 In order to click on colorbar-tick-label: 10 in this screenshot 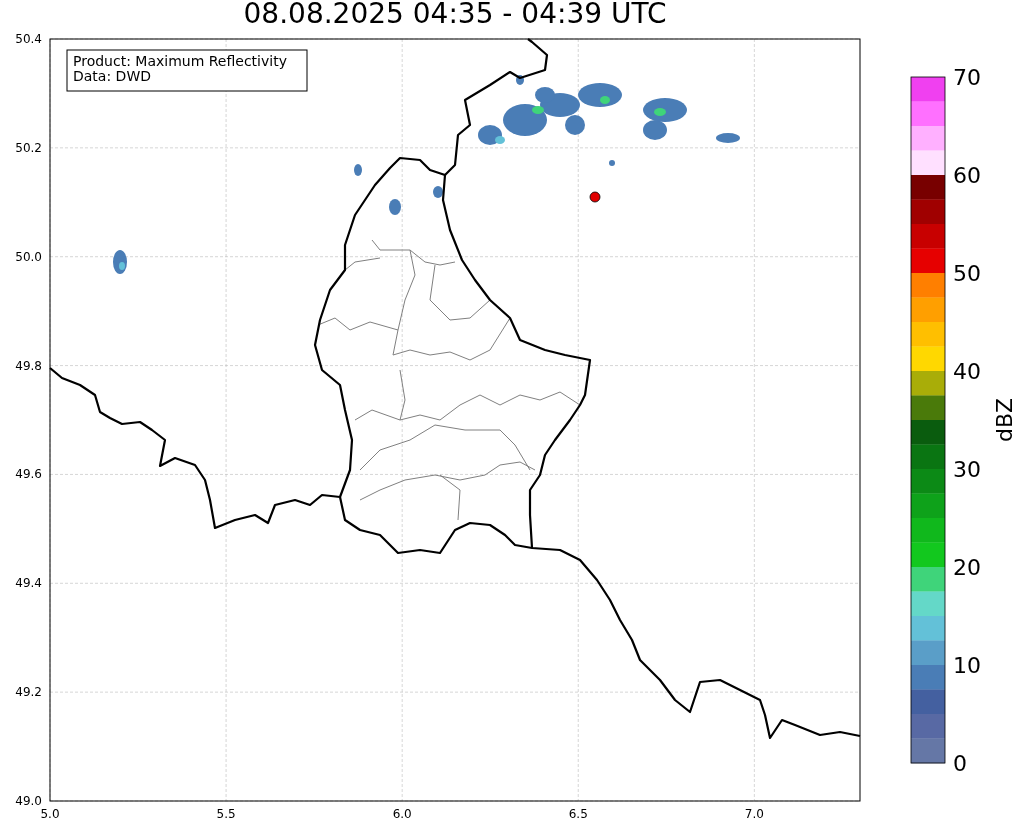, I will do `click(967, 665)`.